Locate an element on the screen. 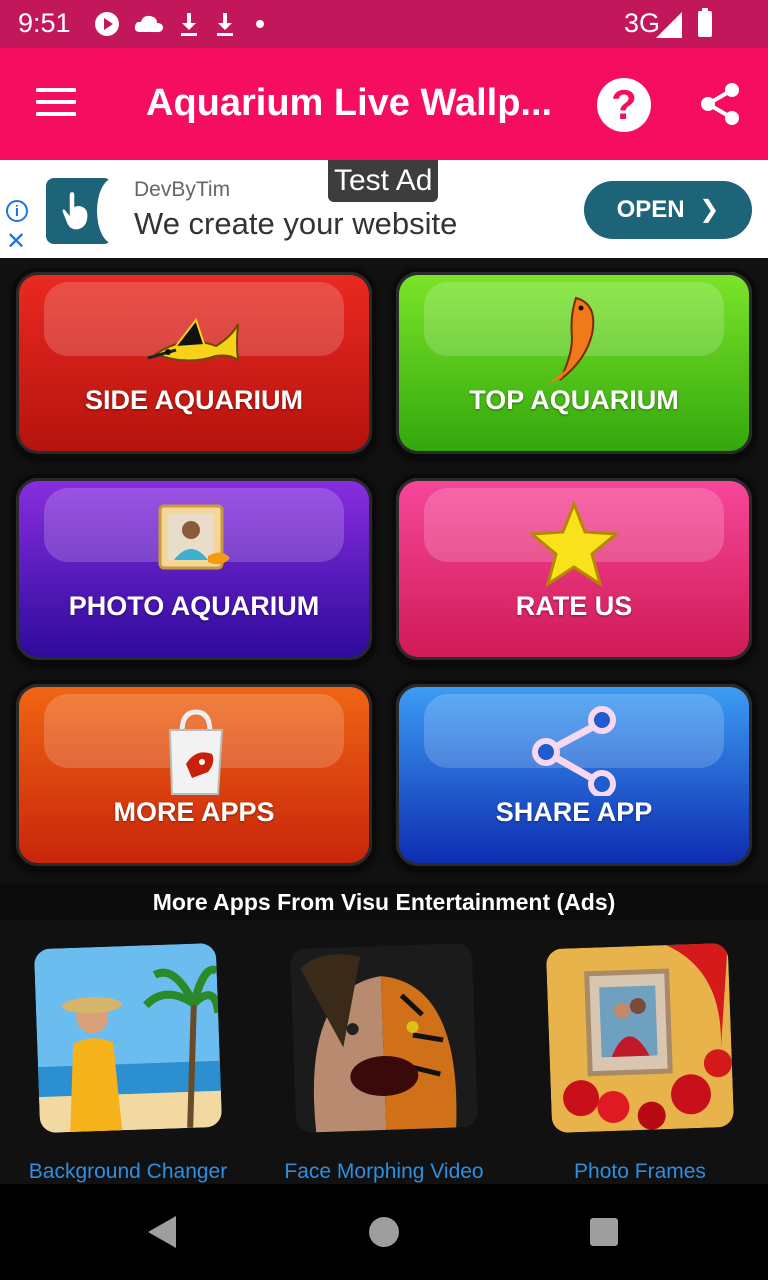  more-apps-label: MORE APPS is located at coordinates (194, 812).